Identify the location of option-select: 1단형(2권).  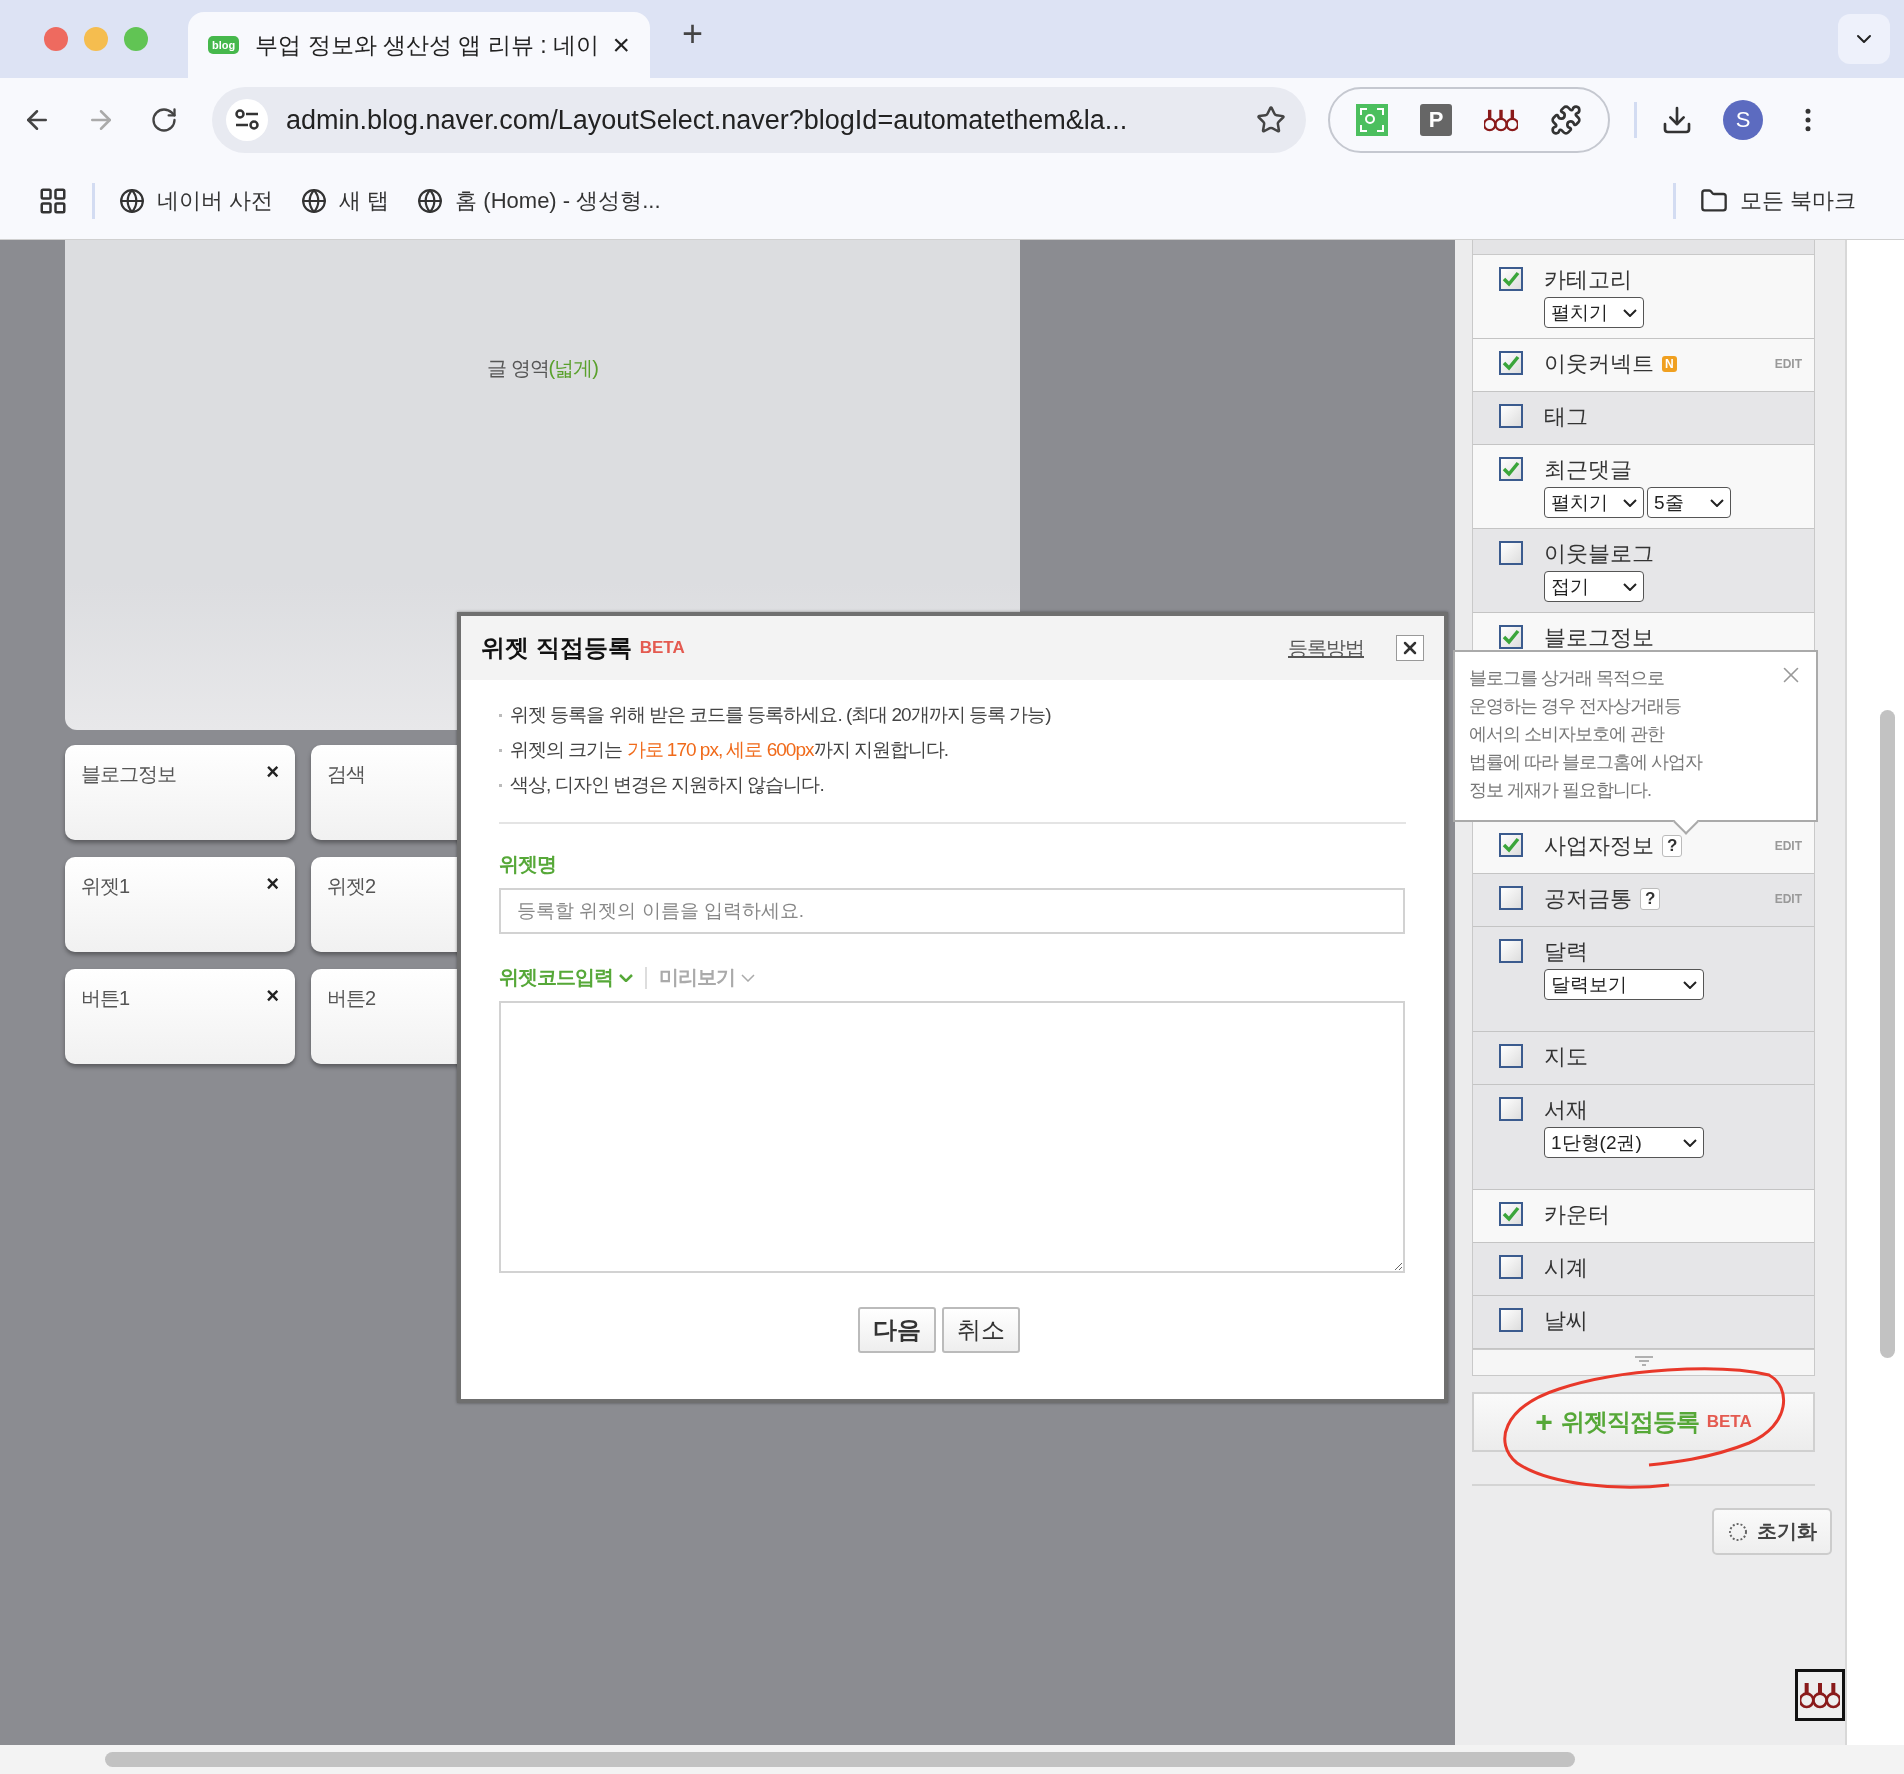
(1624, 1142).